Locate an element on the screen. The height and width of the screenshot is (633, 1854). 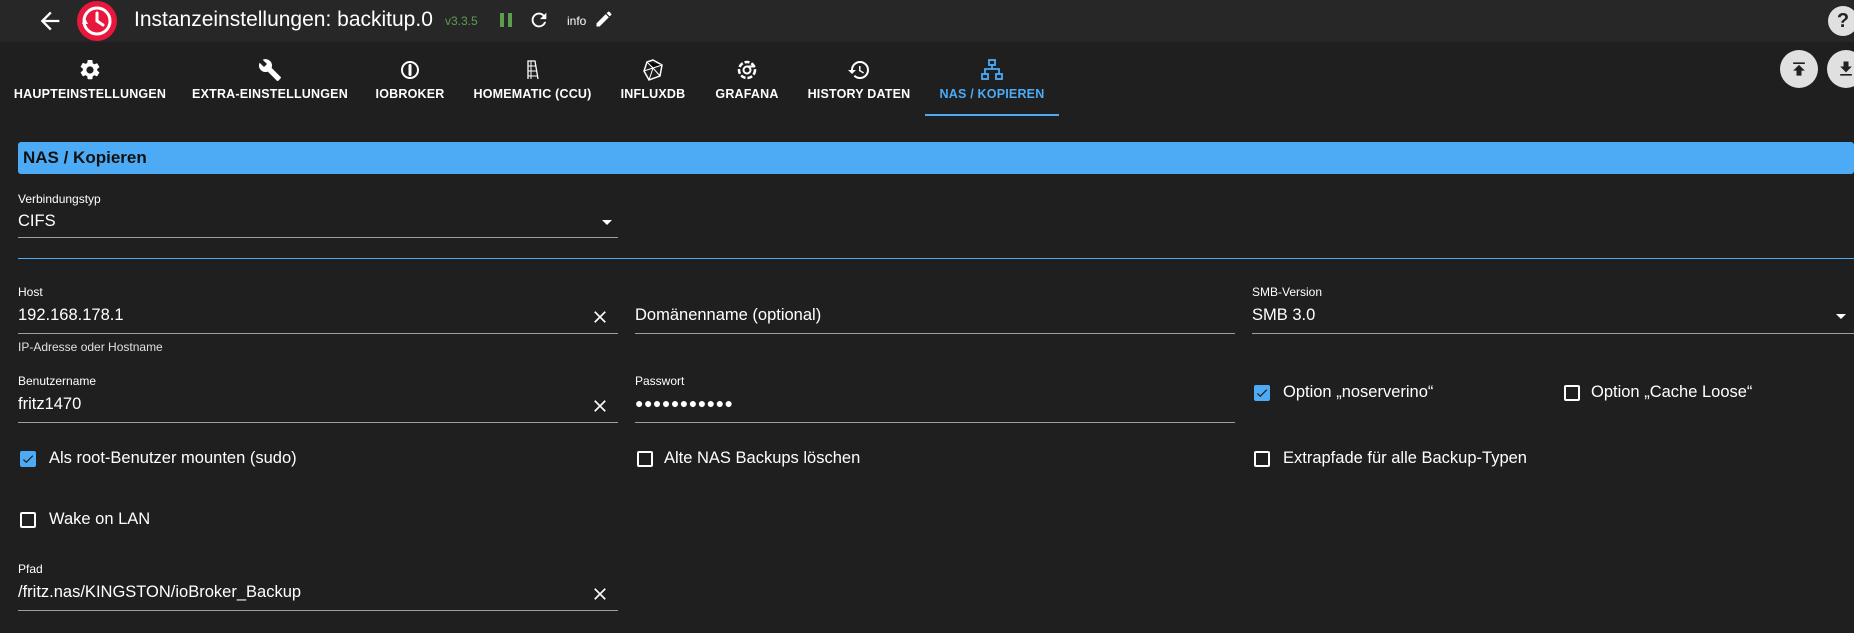
delete-old-checkbox-row: Alte NAS Backups löschen is located at coordinates (835, 461).